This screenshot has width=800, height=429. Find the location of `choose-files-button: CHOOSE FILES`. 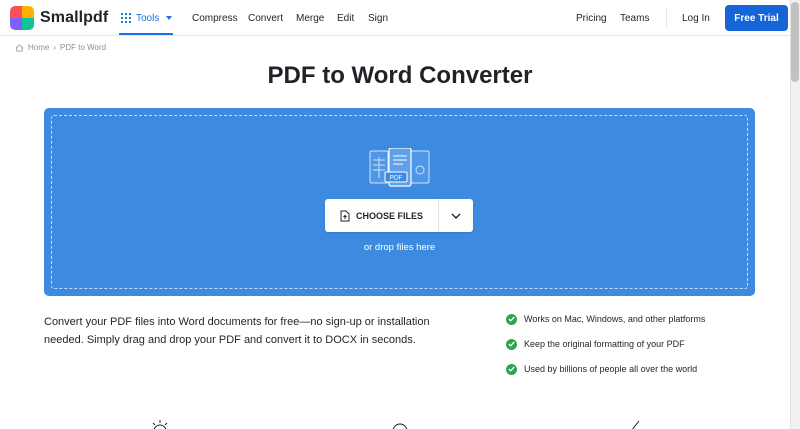

choose-files-button: CHOOSE FILES is located at coordinates (382, 215).